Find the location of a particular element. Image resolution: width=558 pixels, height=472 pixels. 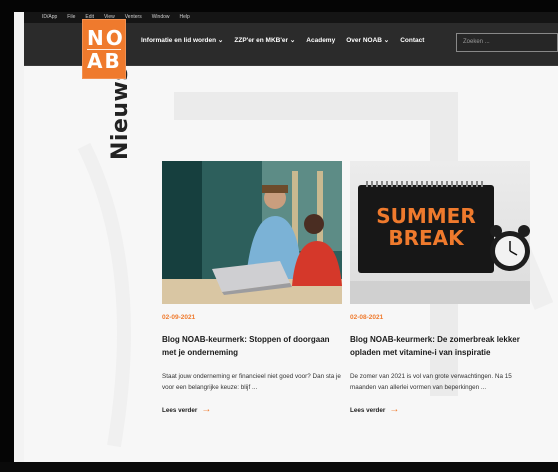

mac-menu-item: ID/App is located at coordinates (49, 17).